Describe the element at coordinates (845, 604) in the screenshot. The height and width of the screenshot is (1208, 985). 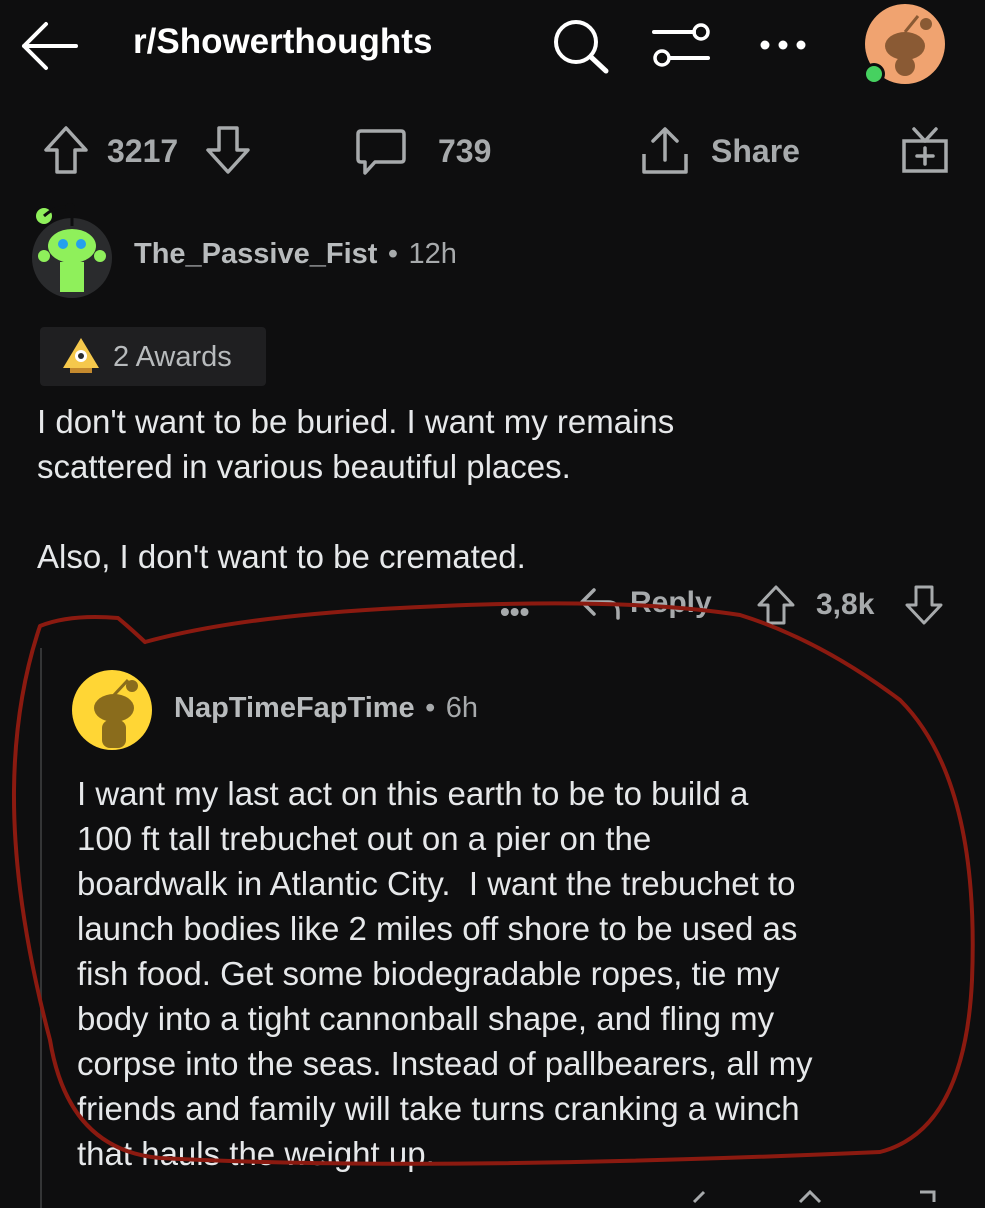
I see `comment-1-score: 3,8k` at that location.